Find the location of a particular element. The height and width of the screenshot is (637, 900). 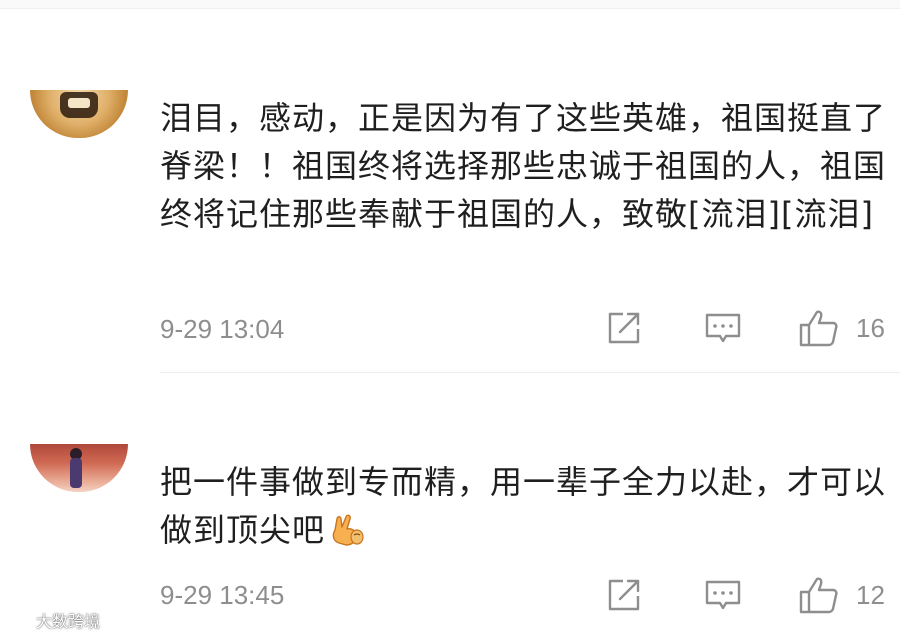

comment-text-content: 把一件事做到专而精，用一辈子全力以赴，才可以做到顶尖吧 is located at coordinates (523, 506).